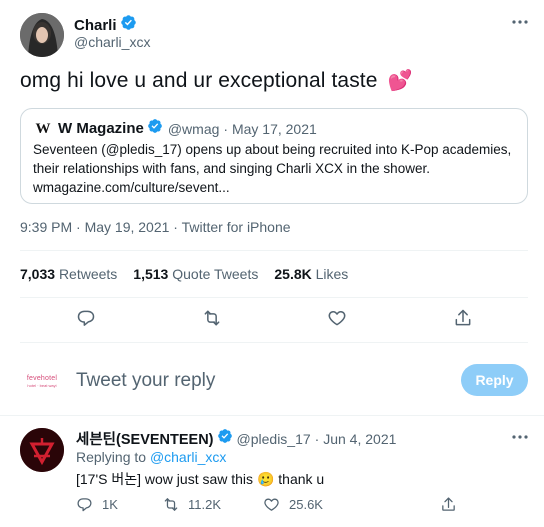 The image size is (544, 527). I want to click on retweets-stat: 7,033 Retweets, so click(68, 274).